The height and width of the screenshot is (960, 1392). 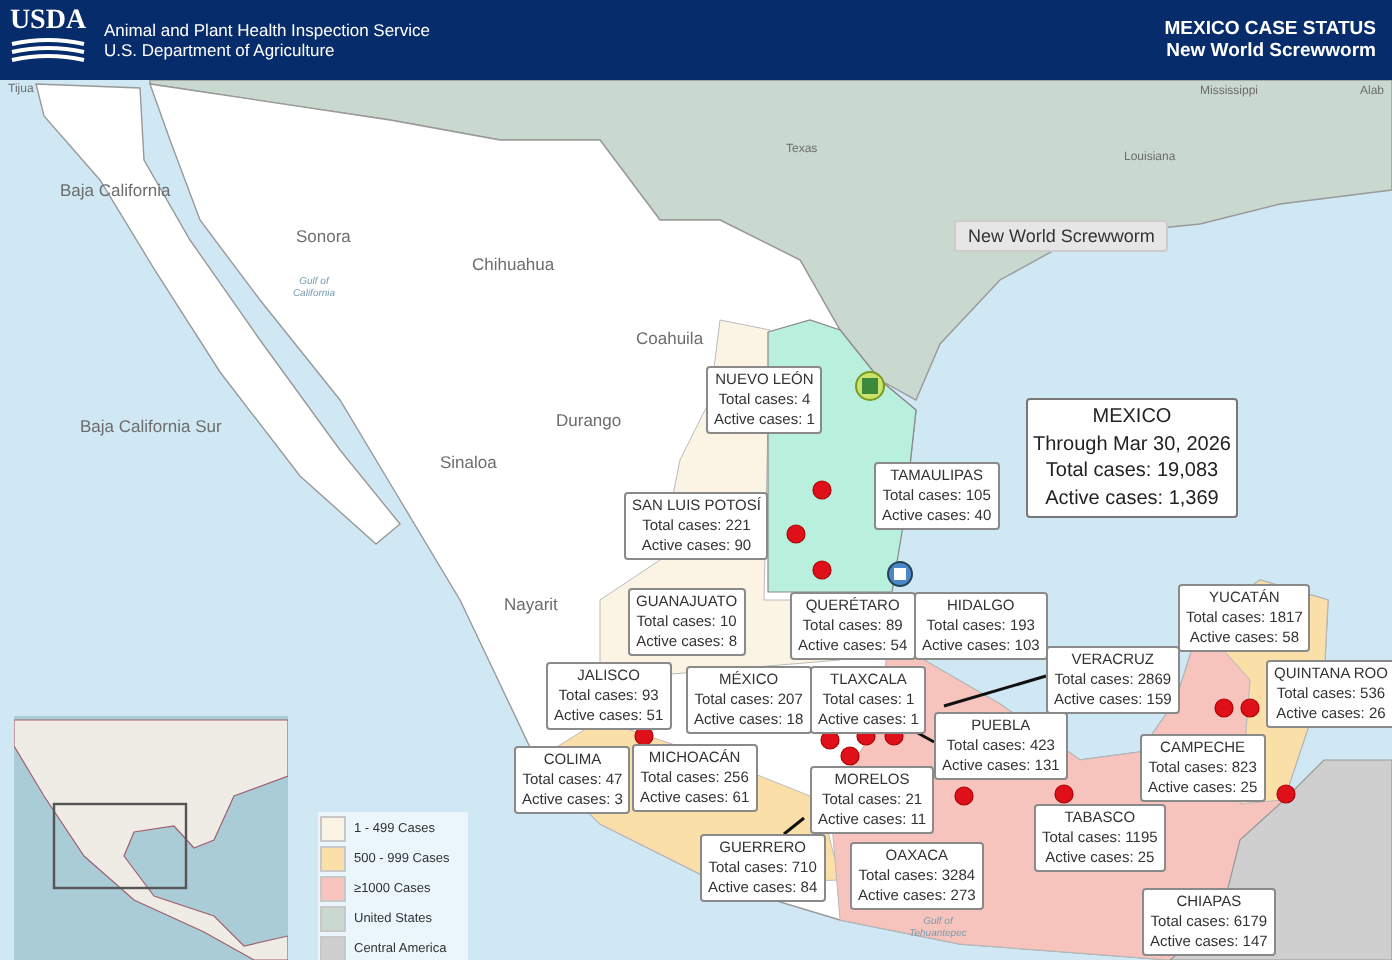 What do you see at coordinates (1132, 498) in the screenshot?
I see `active-cases: Active cases: 1,369` at bounding box center [1132, 498].